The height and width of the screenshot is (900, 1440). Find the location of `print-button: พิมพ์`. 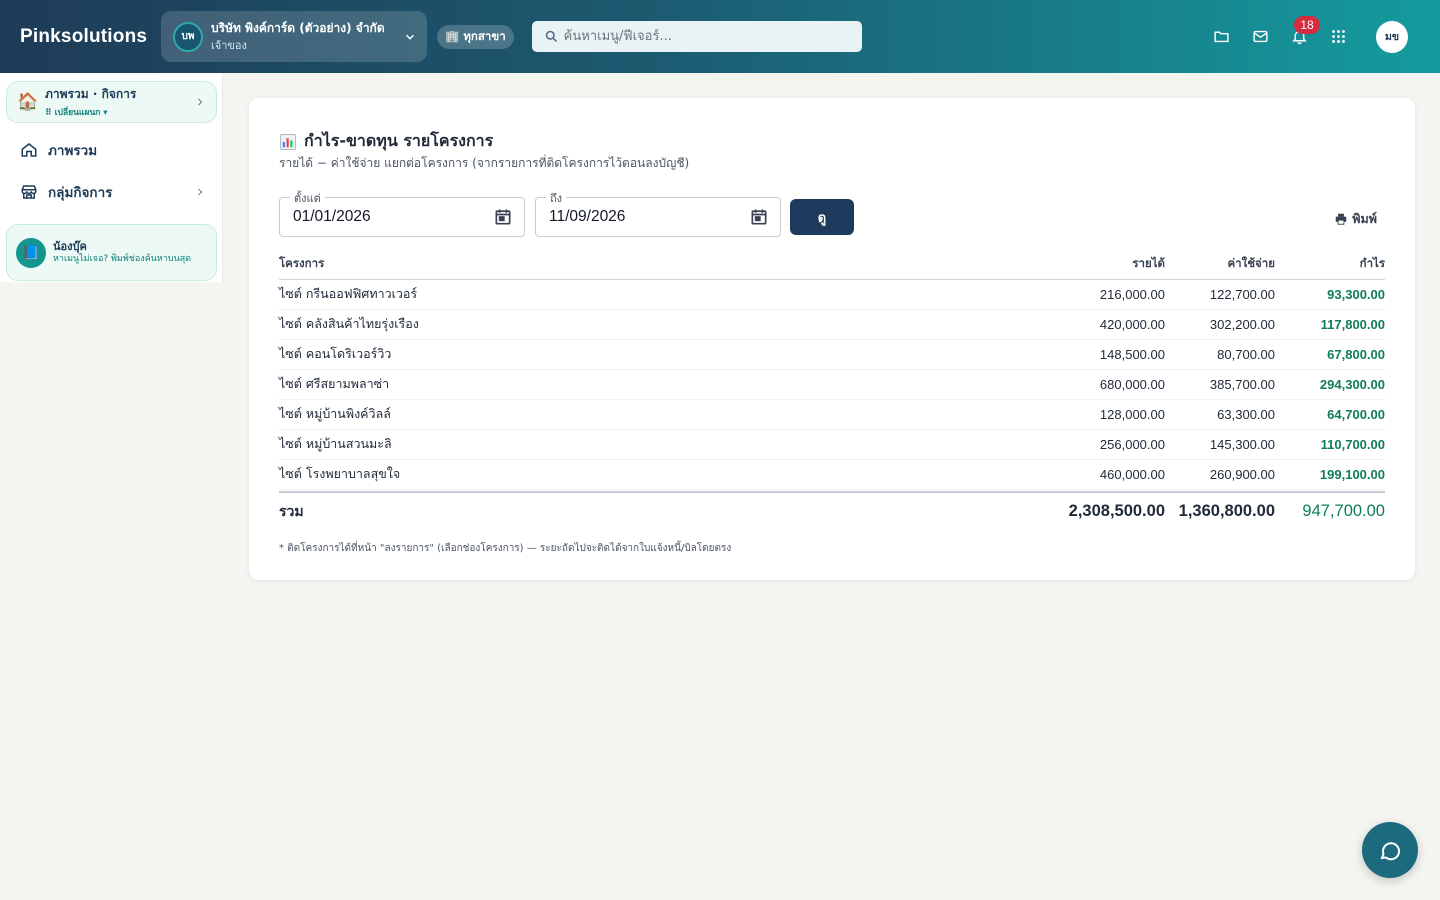

print-button: พิมพ์ is located at coordinates (1355, 219).